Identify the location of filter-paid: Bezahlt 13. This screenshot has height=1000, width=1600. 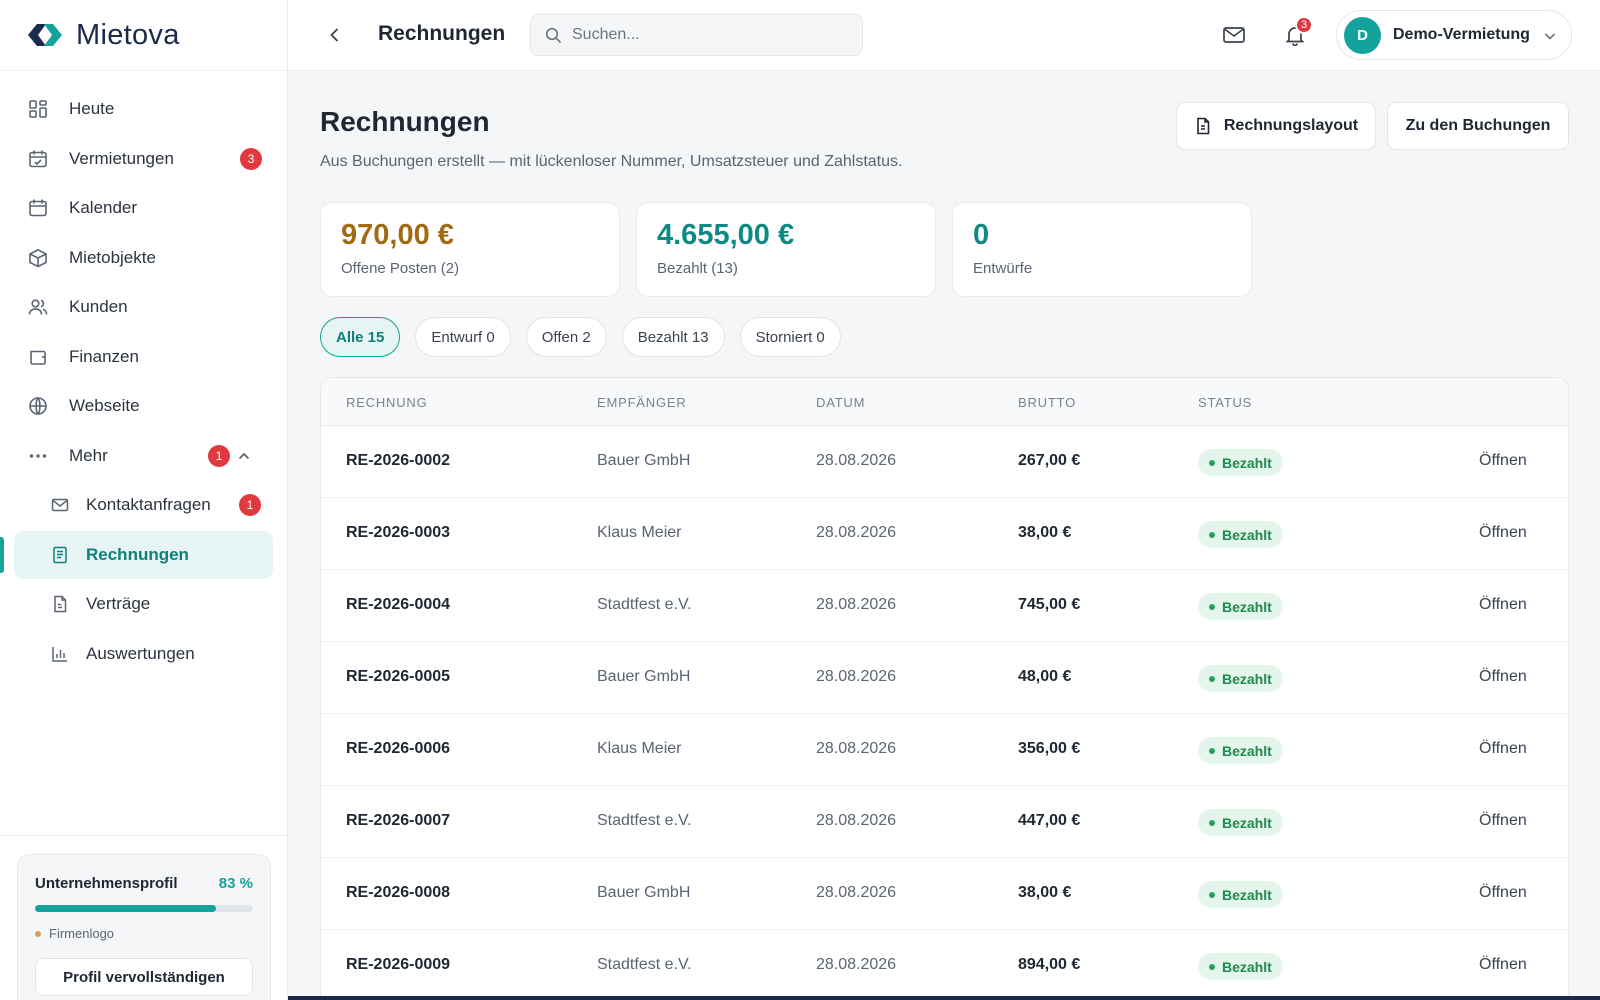
(673, 337).